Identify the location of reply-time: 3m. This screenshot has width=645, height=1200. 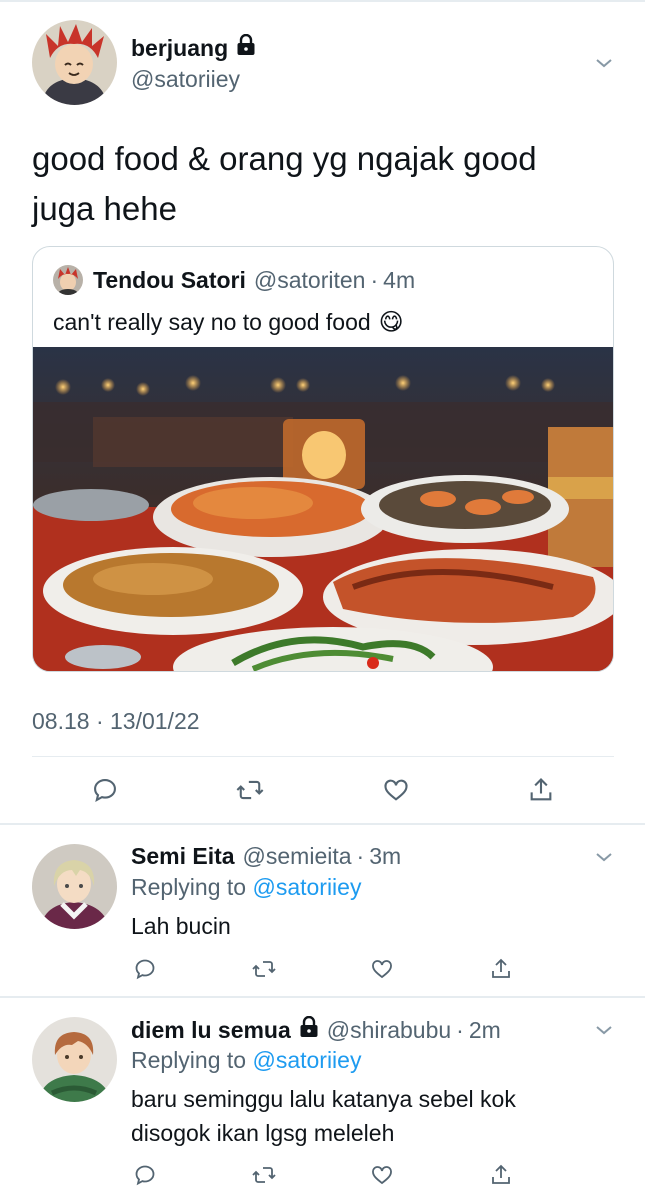
(385, 856).